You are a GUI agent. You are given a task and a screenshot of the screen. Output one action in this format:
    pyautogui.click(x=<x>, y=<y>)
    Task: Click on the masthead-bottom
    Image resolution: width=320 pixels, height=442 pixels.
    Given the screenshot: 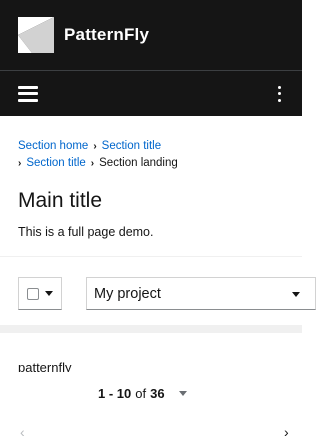 What is the action you would take?
    pyautogui.click(x=151, y=93)
    